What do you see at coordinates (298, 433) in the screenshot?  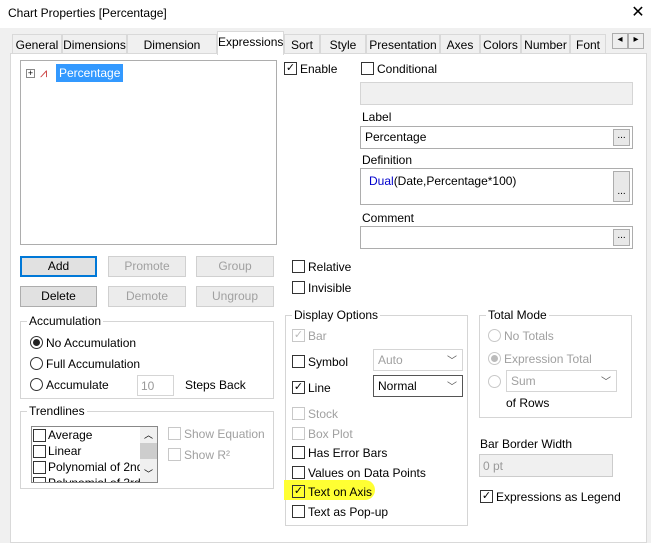 I see `box-plot-checkbox` at bounding box center [298, 433].